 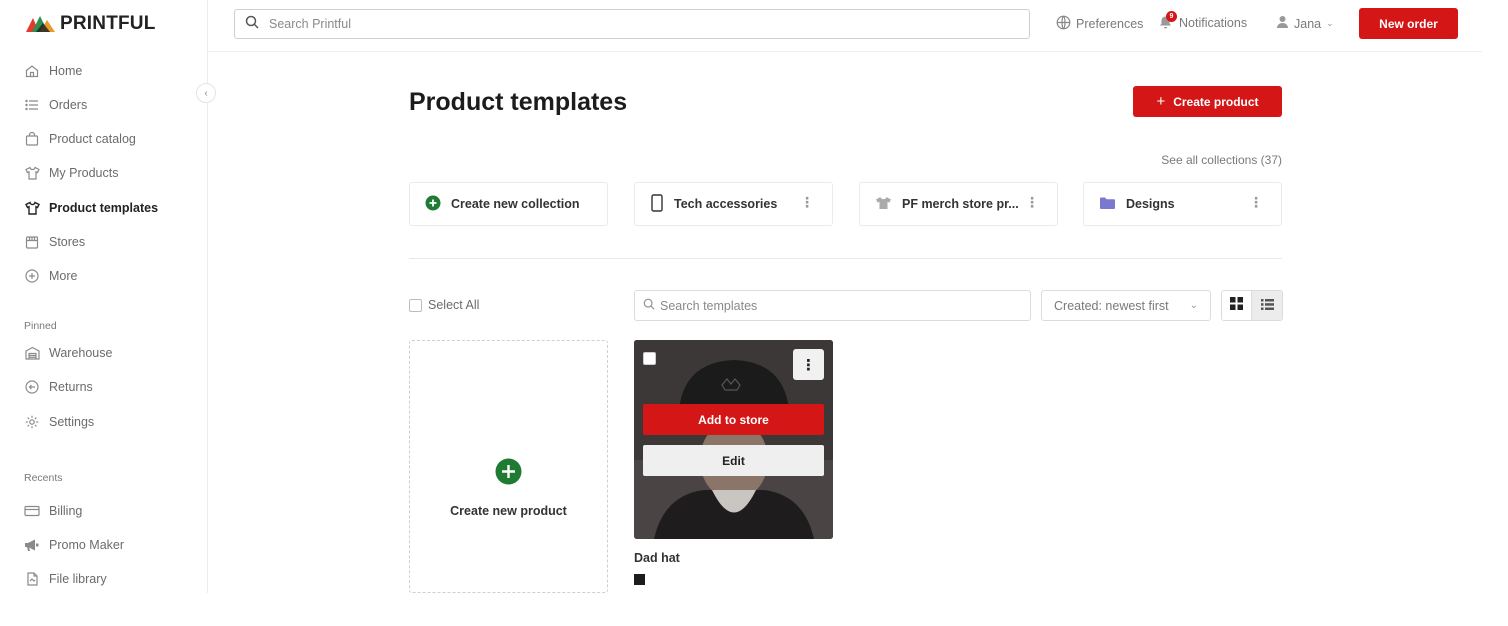 I want to click on collapse-sidebar-button: ‹, so click(x=206, y=93).